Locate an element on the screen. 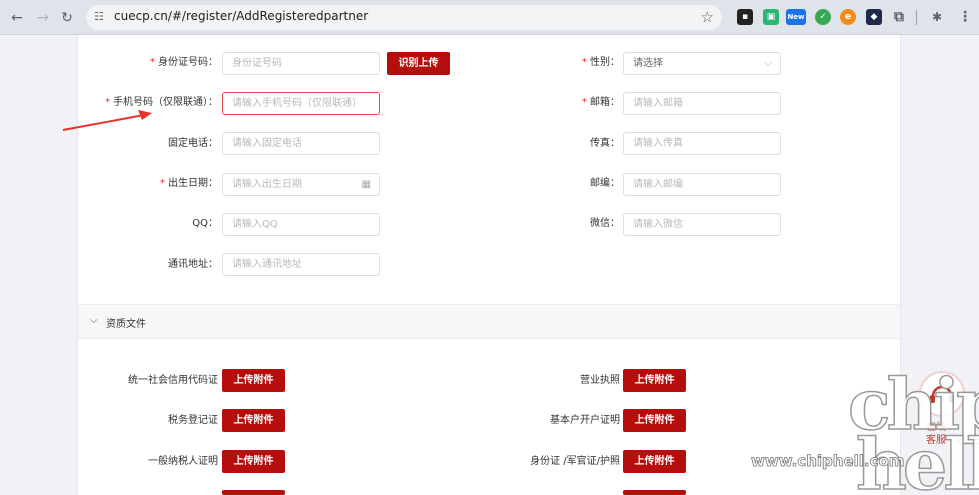 This screenshot has height=495, width=979. shield-extension-icon: ✓ is located at coordinates (823, 17).